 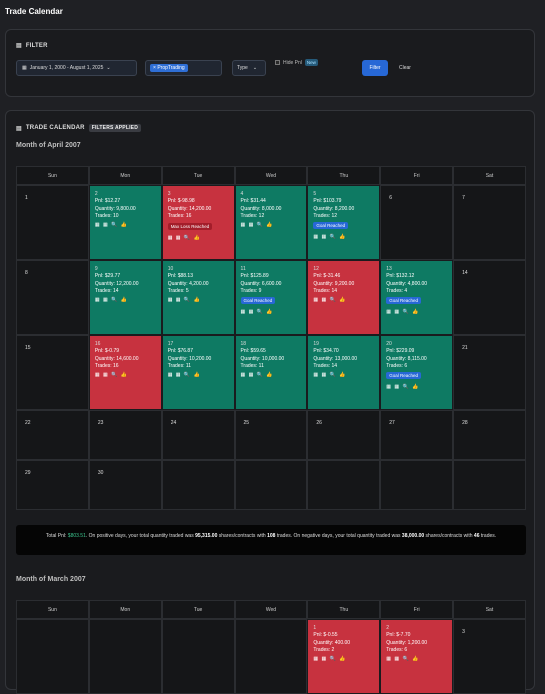 I want to click on calendar-day-cell: 15, so click(x=52, y=372).